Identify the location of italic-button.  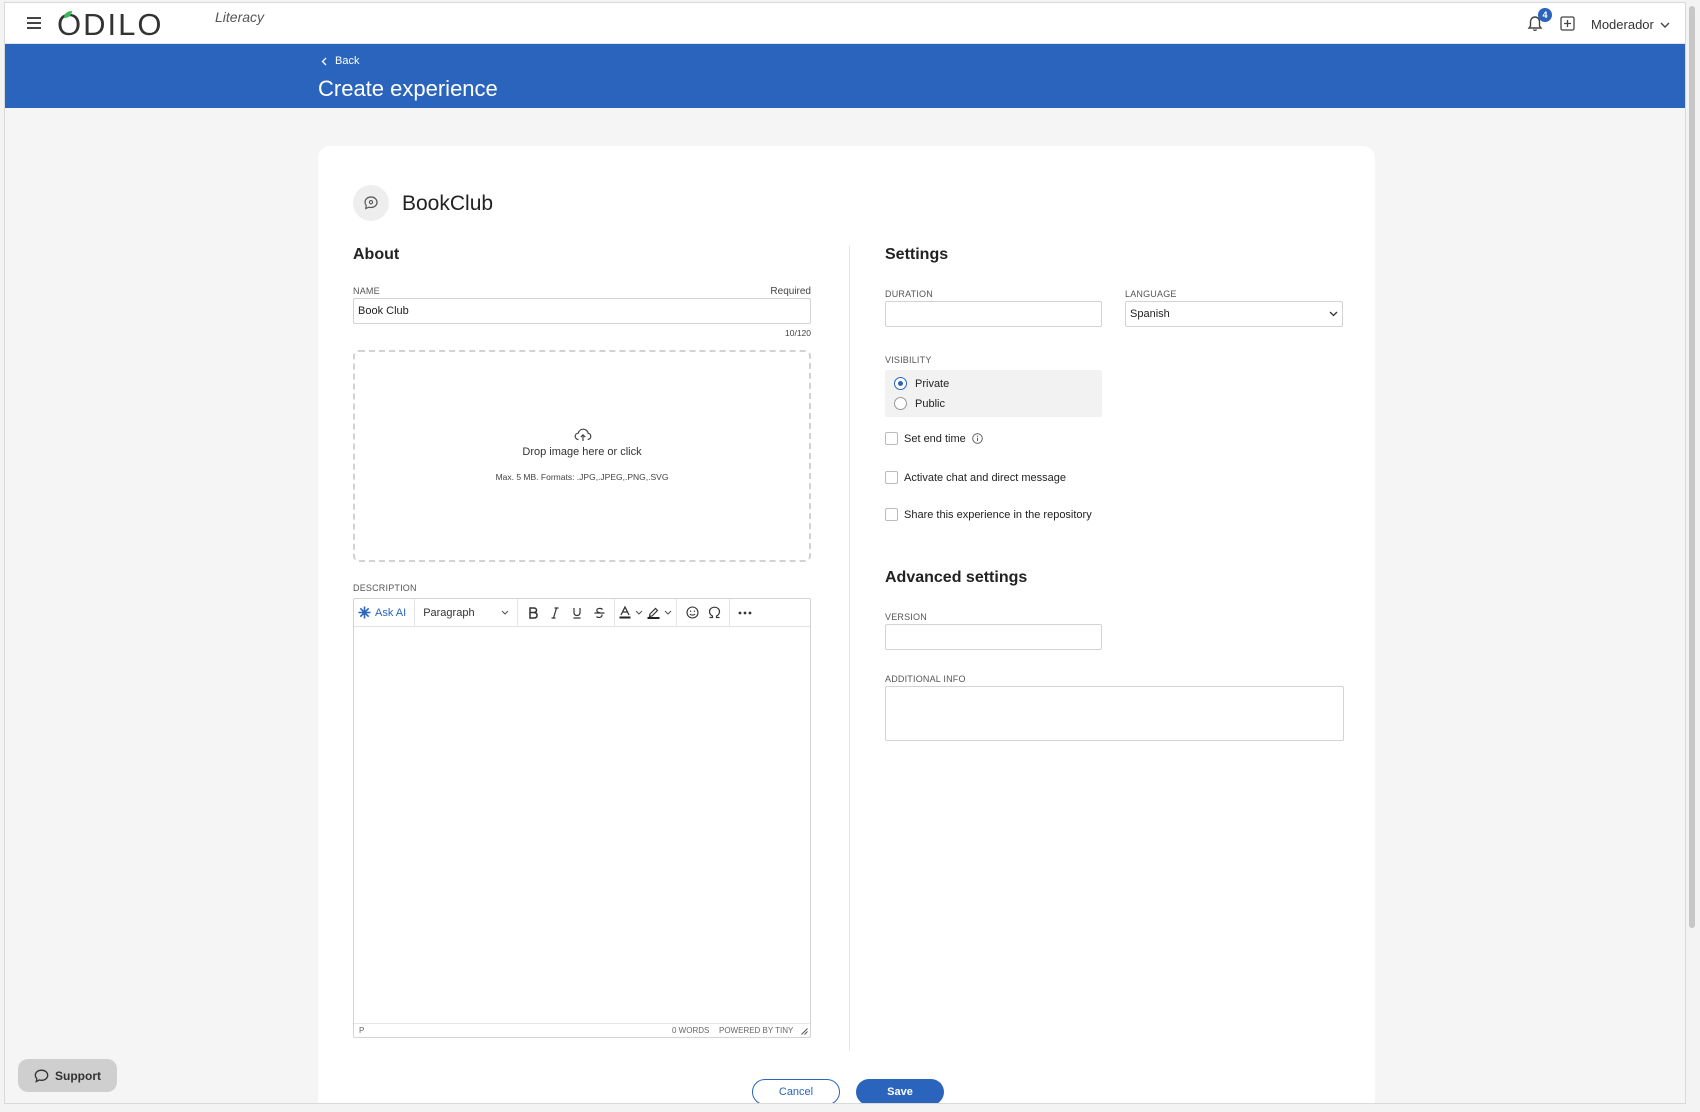
(555, 613).